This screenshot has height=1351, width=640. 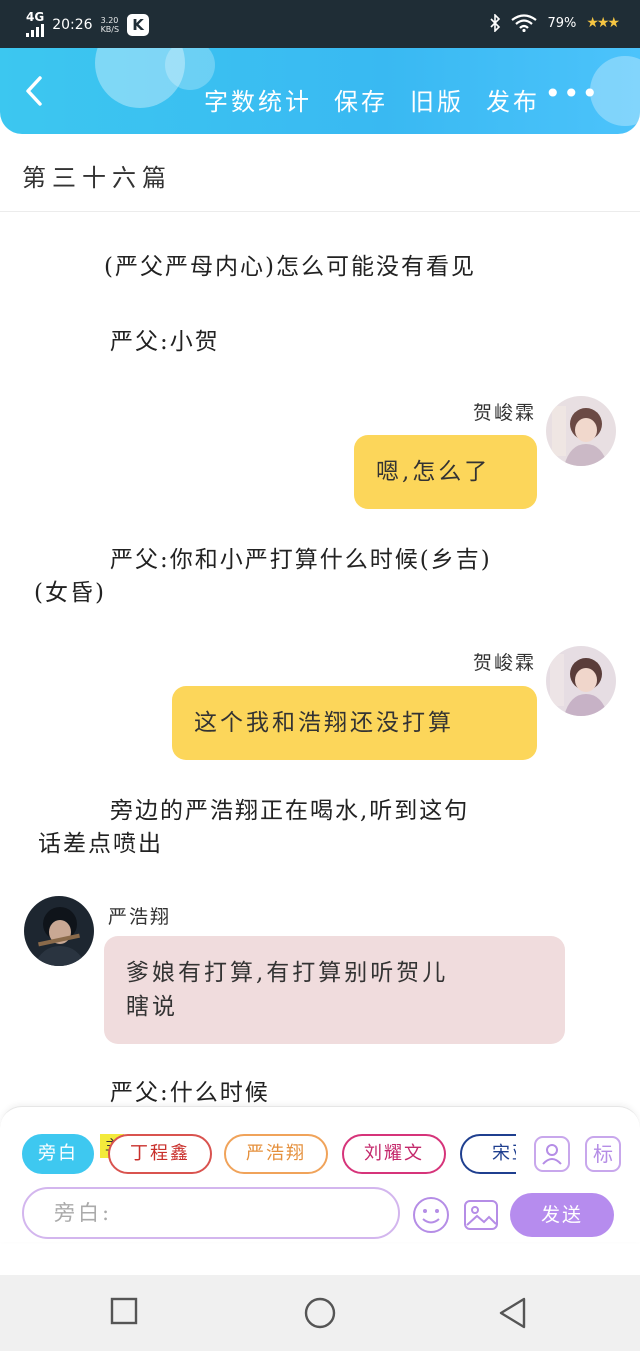 I want to click on recent-apps-icon, so click(x=124, y=1311).